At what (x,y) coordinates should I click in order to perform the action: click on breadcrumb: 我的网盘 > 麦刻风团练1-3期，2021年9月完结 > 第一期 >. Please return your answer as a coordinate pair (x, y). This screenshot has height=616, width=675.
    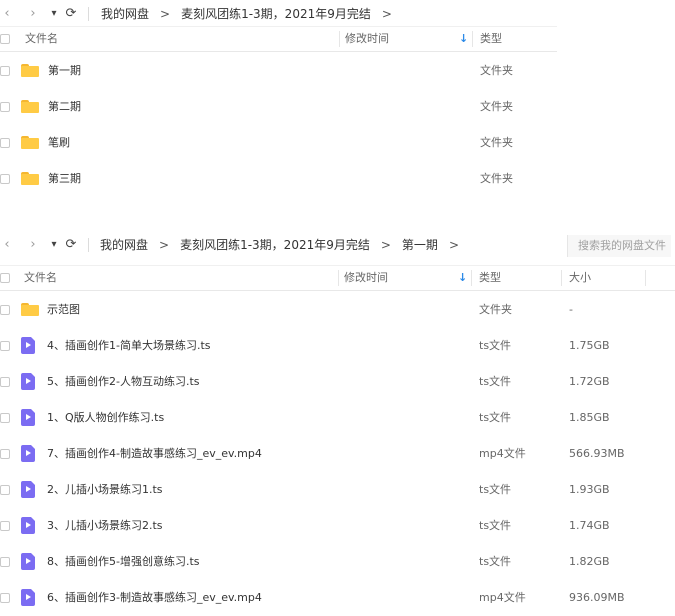
    Looking at the image, I should click on (285, 245).